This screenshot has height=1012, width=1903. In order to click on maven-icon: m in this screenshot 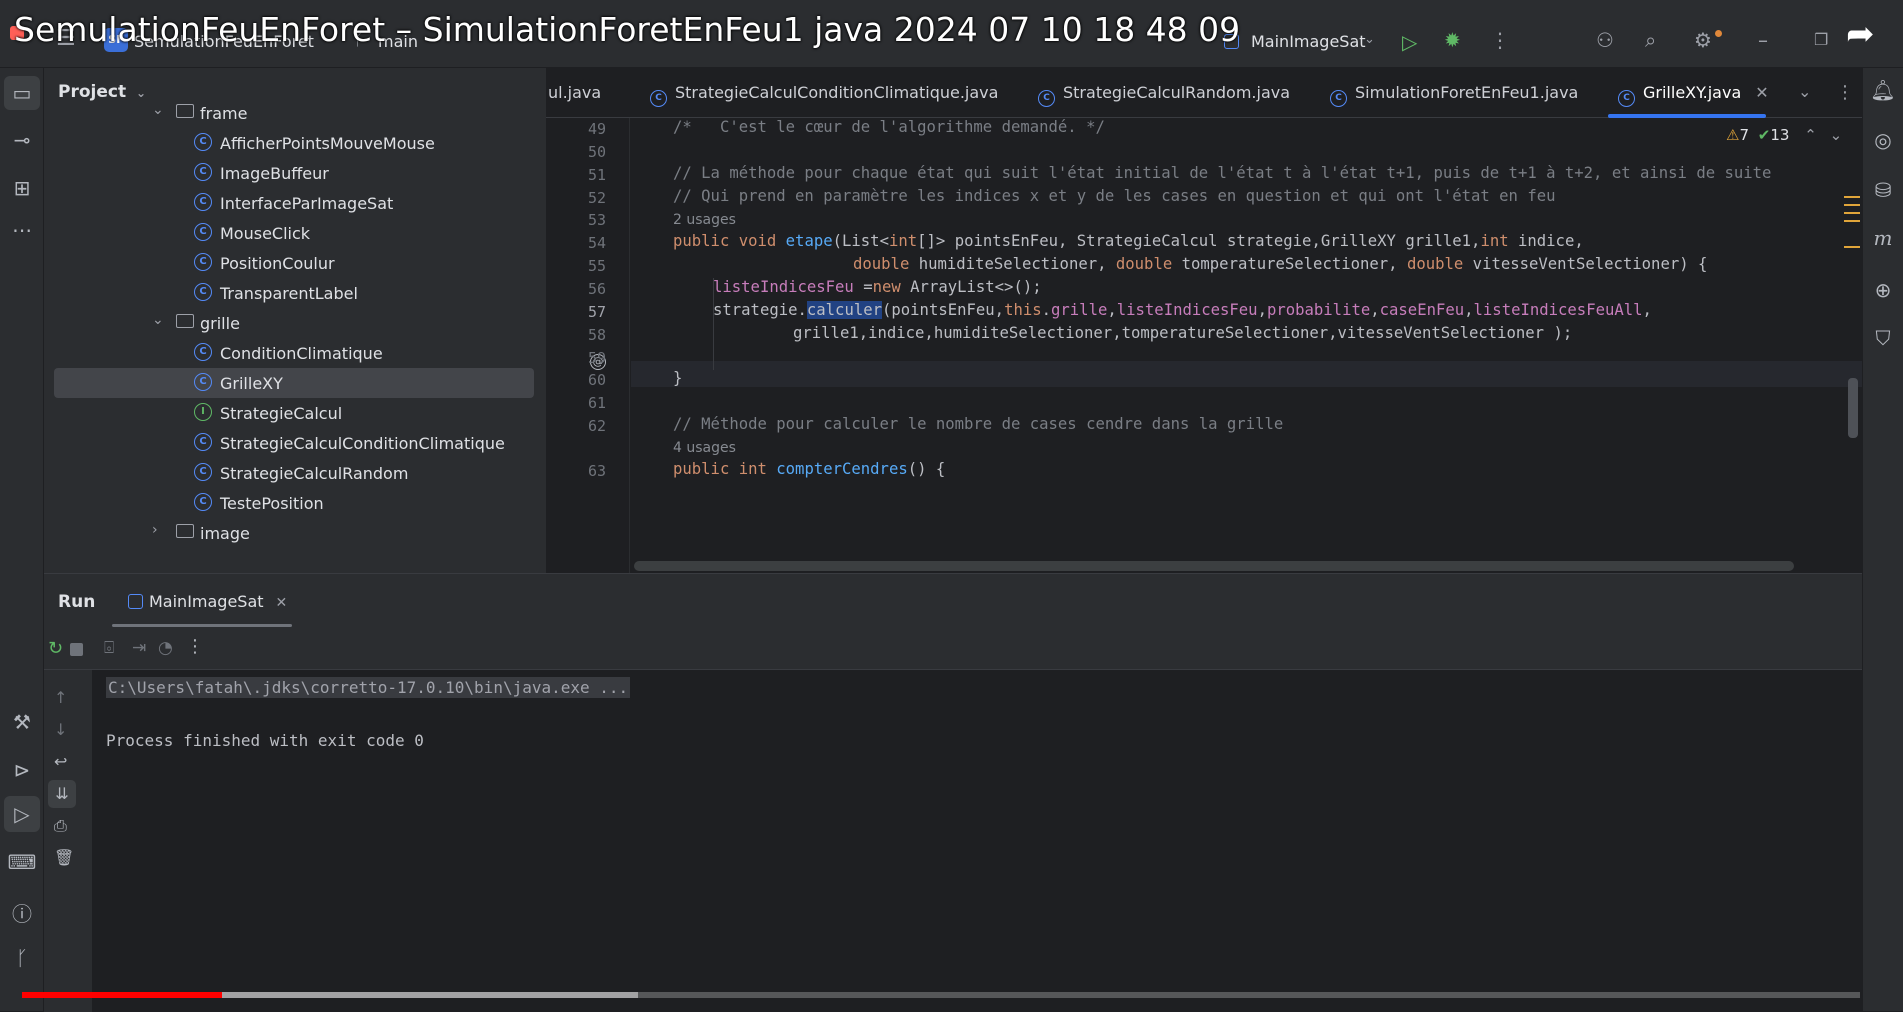, I will do `click(1882, 238)`.